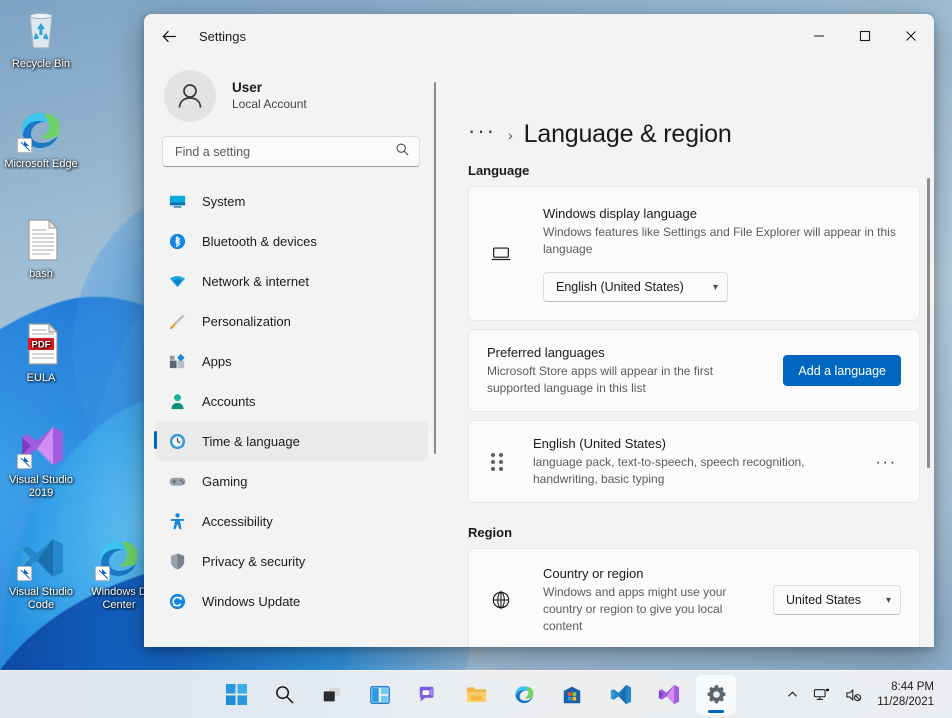 This screenshot has width=952, height=718. I want to click on clock-date: 11/28/2021, so click(905, 701).